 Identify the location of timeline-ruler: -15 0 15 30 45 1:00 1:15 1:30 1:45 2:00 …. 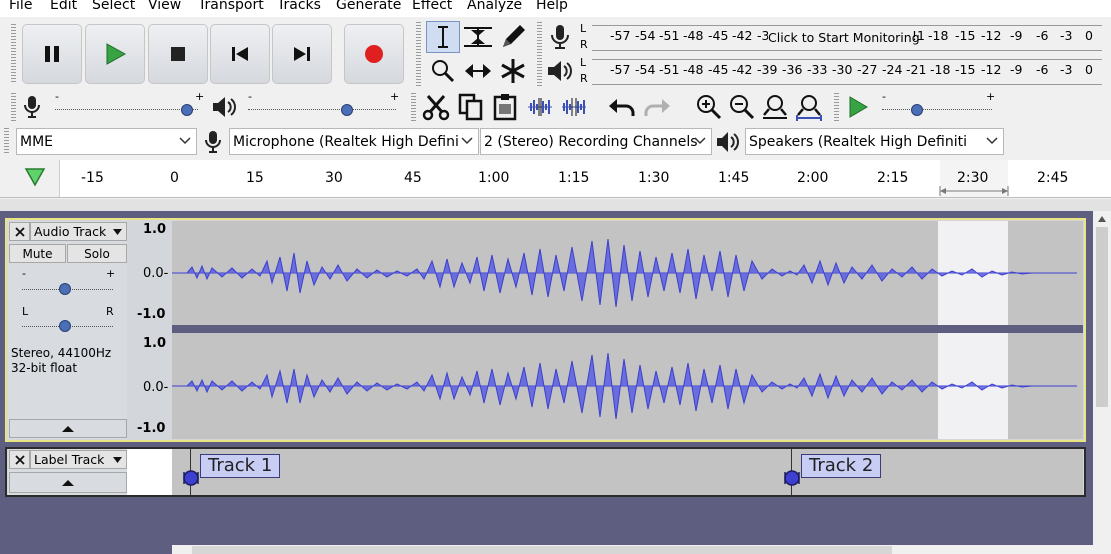
(555, 179).